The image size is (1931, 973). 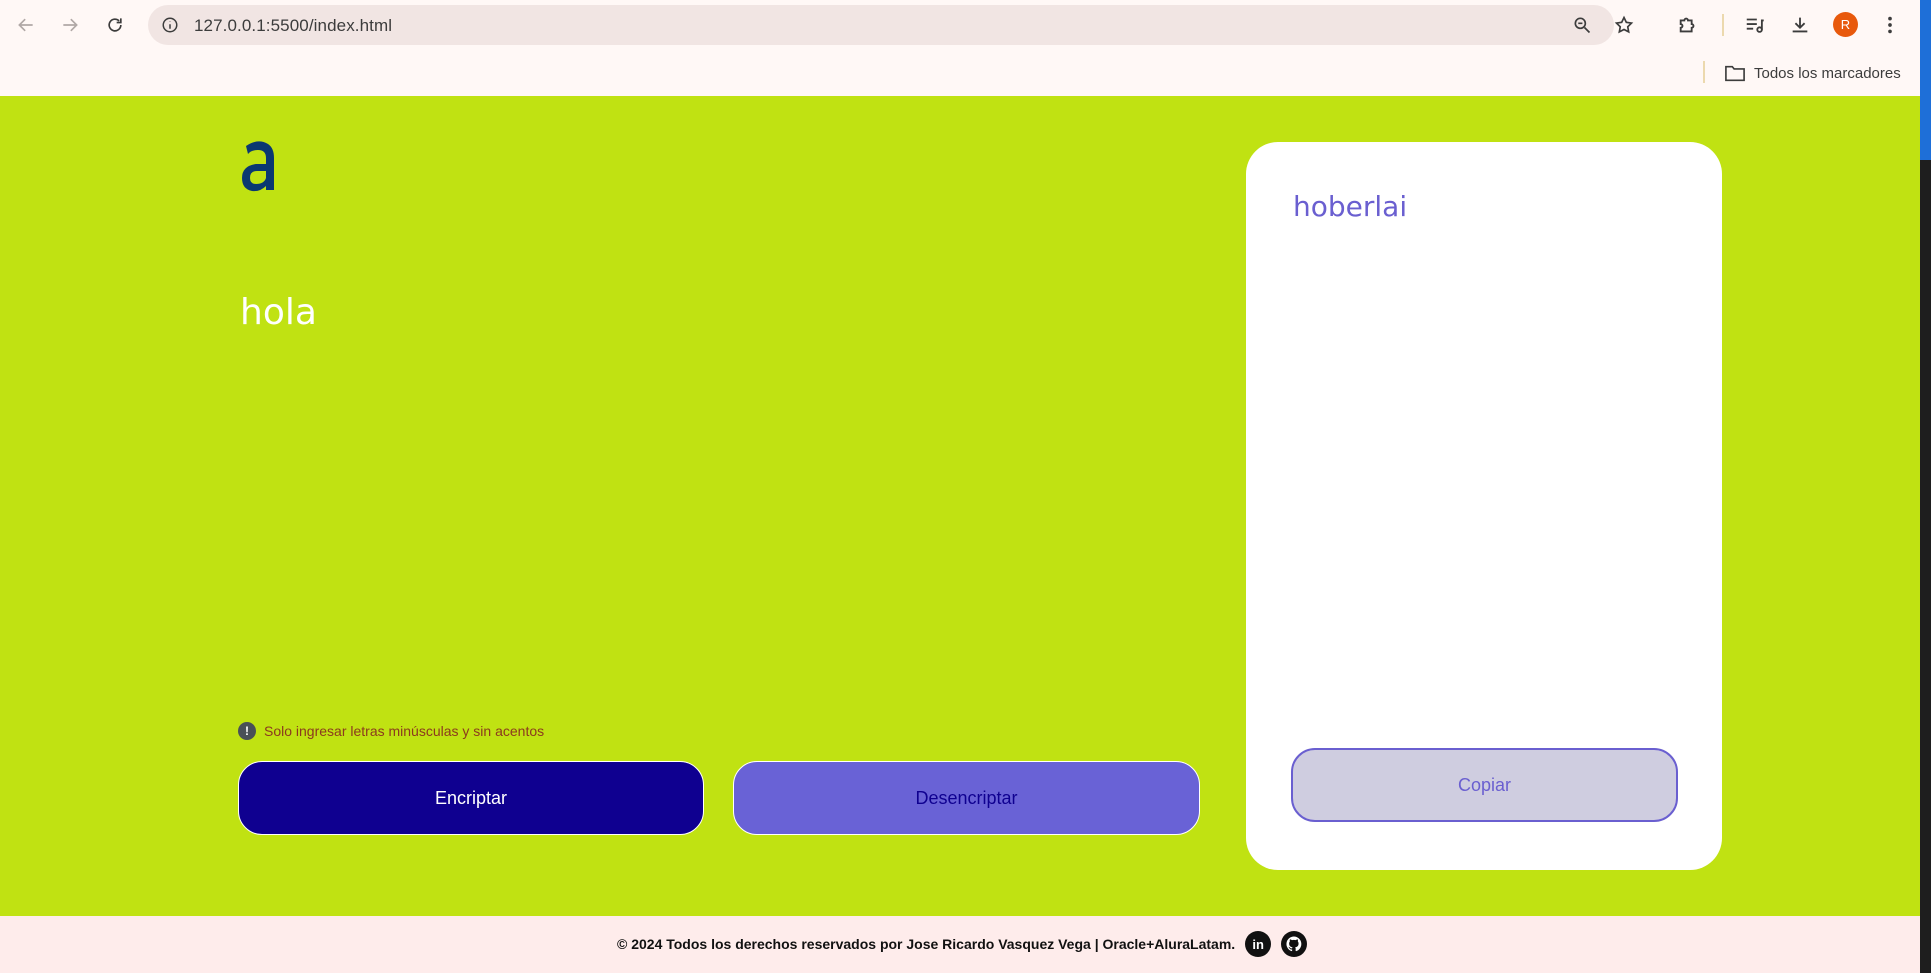 I want to click on back-button, so click(x=26, y=25).